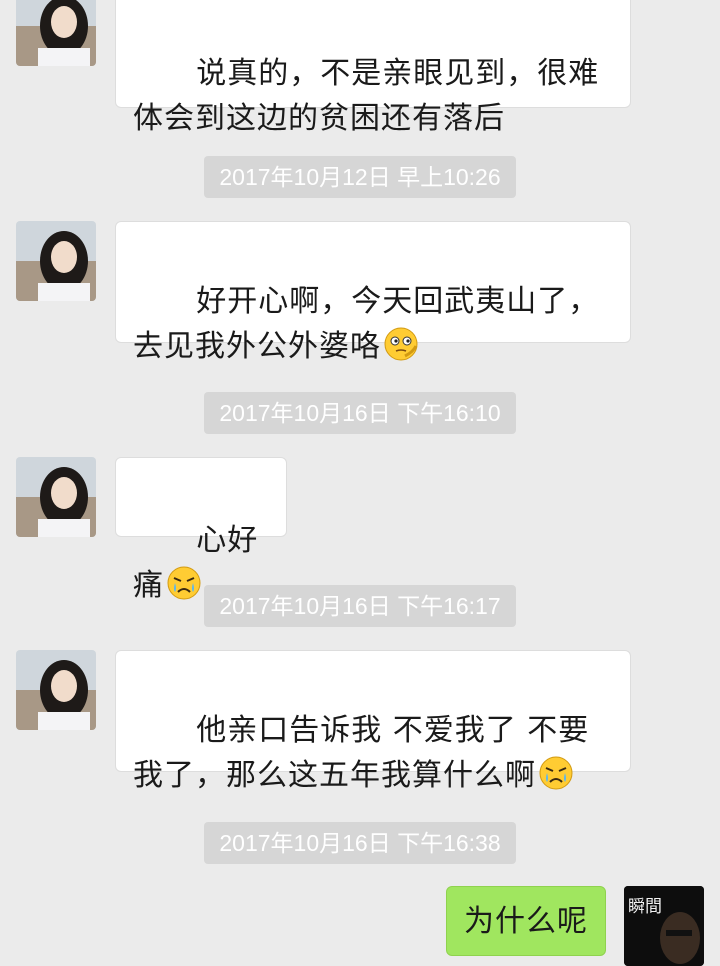 This screenshot has height=966, width=720. Describe the element at coordinates (664, 926) in the screenshot. I see `self-avatar: 瞬間` at that location.